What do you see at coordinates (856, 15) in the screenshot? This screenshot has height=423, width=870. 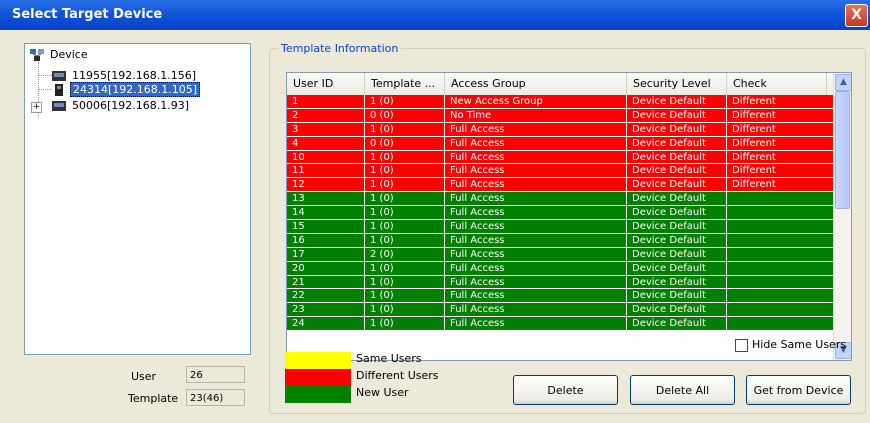 I see `close-button: X` at bounding box center [856, 15].